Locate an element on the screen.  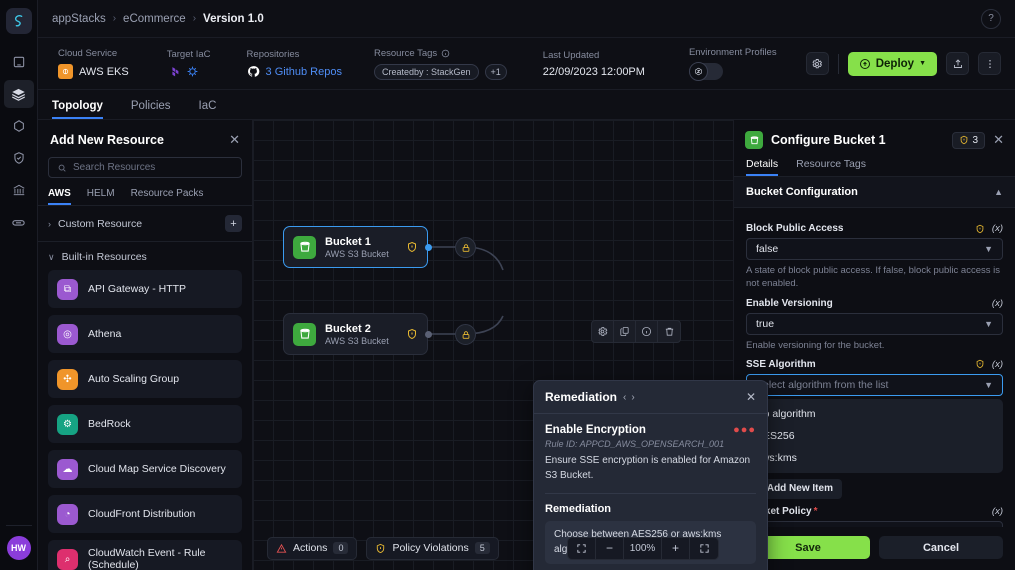
resource-tab-helm: HELM is located at coordinates (101, 196).